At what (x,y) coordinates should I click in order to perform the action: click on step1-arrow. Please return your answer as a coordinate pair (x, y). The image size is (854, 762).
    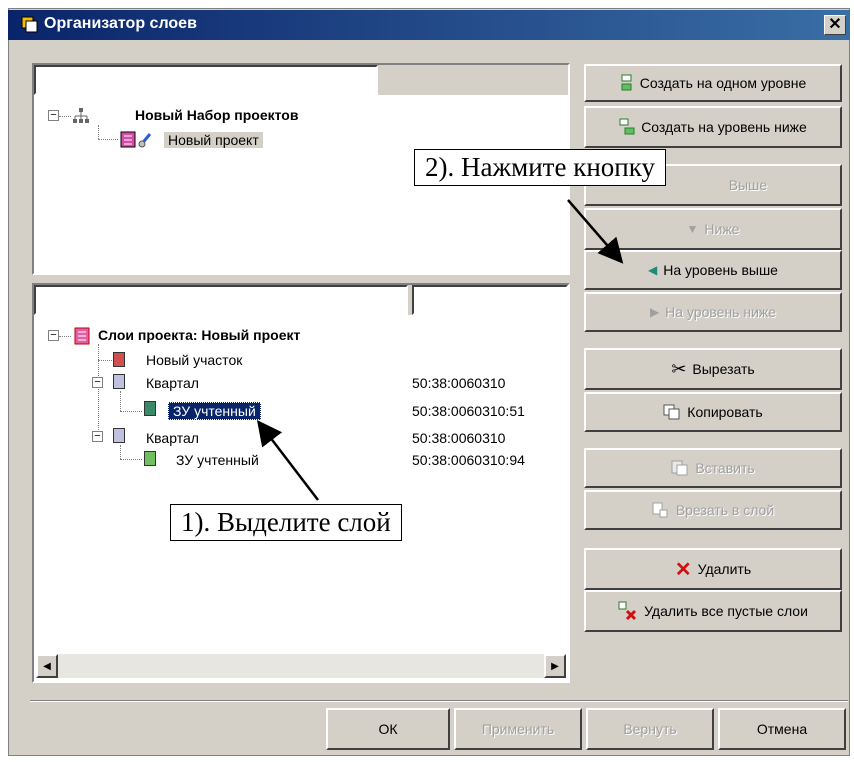
    Looking at the image, I should click on (287, 460).